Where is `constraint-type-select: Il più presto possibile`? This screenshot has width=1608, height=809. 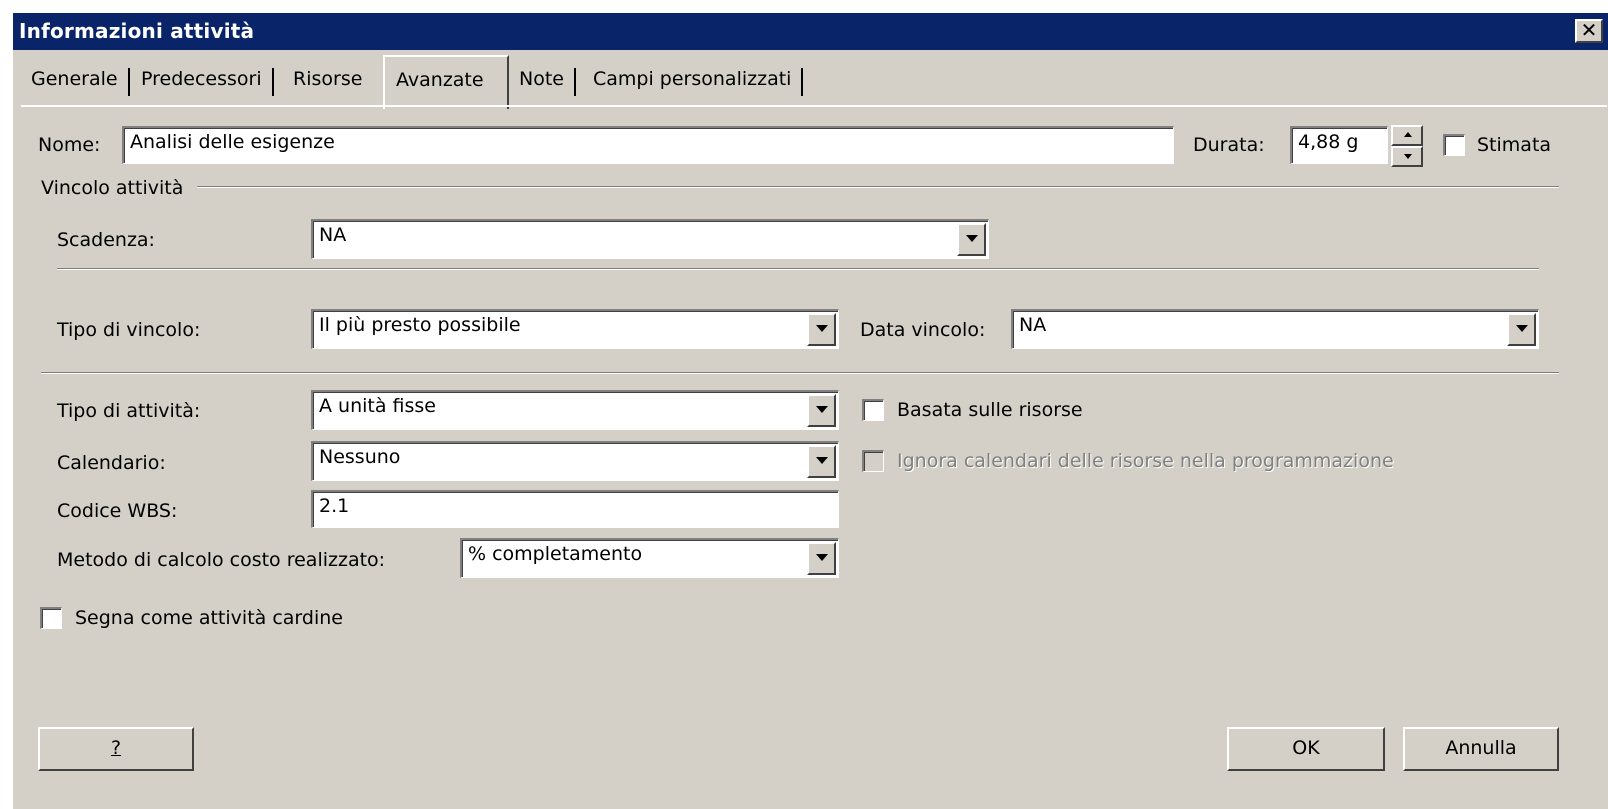 constraint-type-select: Il più presto possibile is located at coordinates (575, 329).